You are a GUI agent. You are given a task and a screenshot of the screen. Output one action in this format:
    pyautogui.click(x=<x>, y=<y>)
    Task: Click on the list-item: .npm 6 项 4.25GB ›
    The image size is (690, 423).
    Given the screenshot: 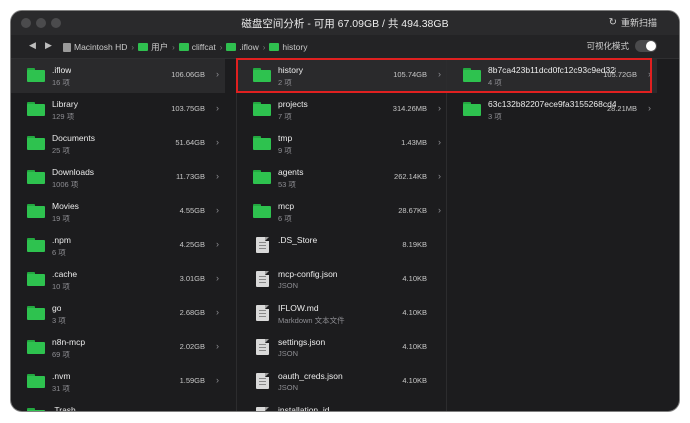 What is the action you would take?
    pyautogui.click(x=118, y=246)
    